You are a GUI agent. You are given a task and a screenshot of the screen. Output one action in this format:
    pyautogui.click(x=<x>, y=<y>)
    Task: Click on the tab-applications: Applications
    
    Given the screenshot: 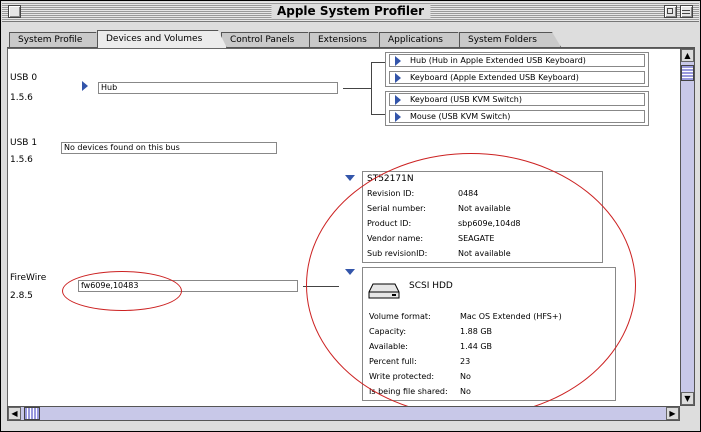 What is the action you would take?
    pyautogui.click(x=423, y=39)
    